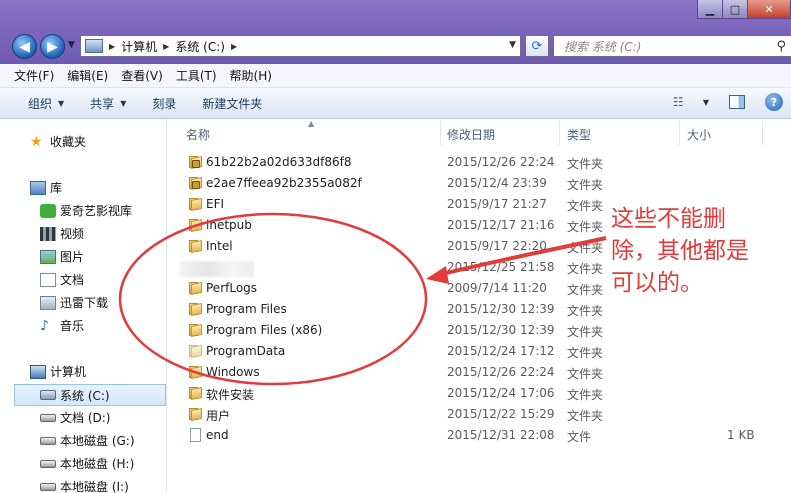  Describe the element at coordinates (251, 75) in the screenshot. I see `menu-help: 帮助(H)` at that location.